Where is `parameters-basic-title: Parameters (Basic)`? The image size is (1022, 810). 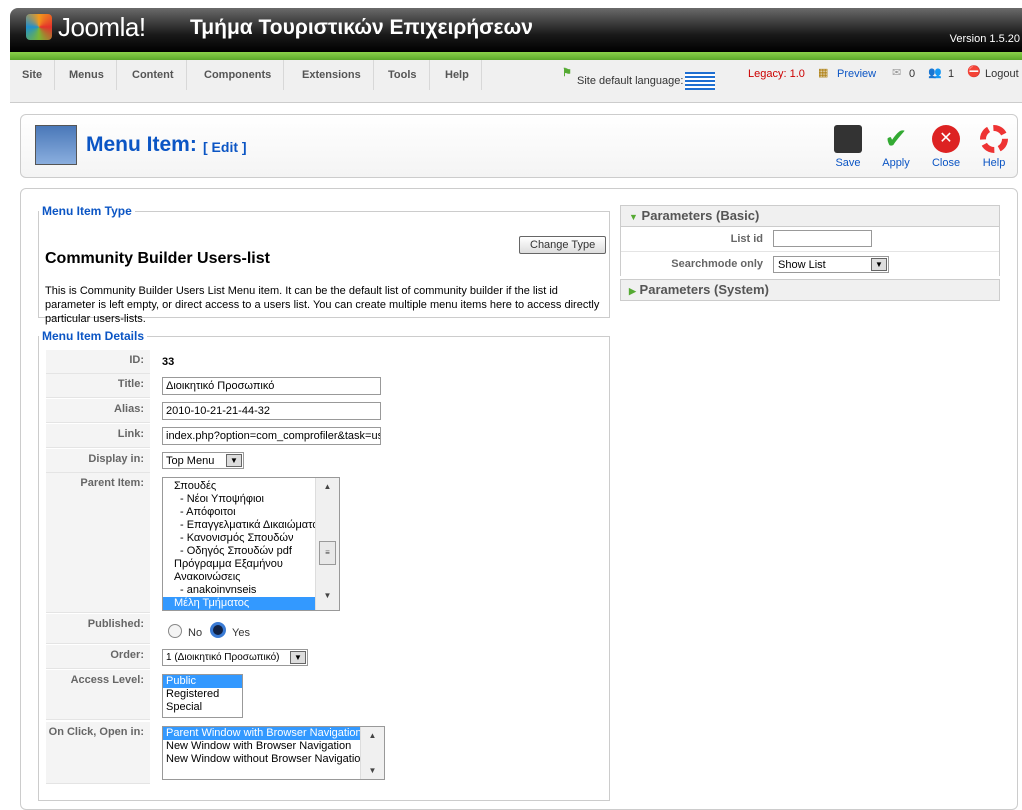 parameters-basic-title: Parameters (Basic) is located at coordinates (700, 215).